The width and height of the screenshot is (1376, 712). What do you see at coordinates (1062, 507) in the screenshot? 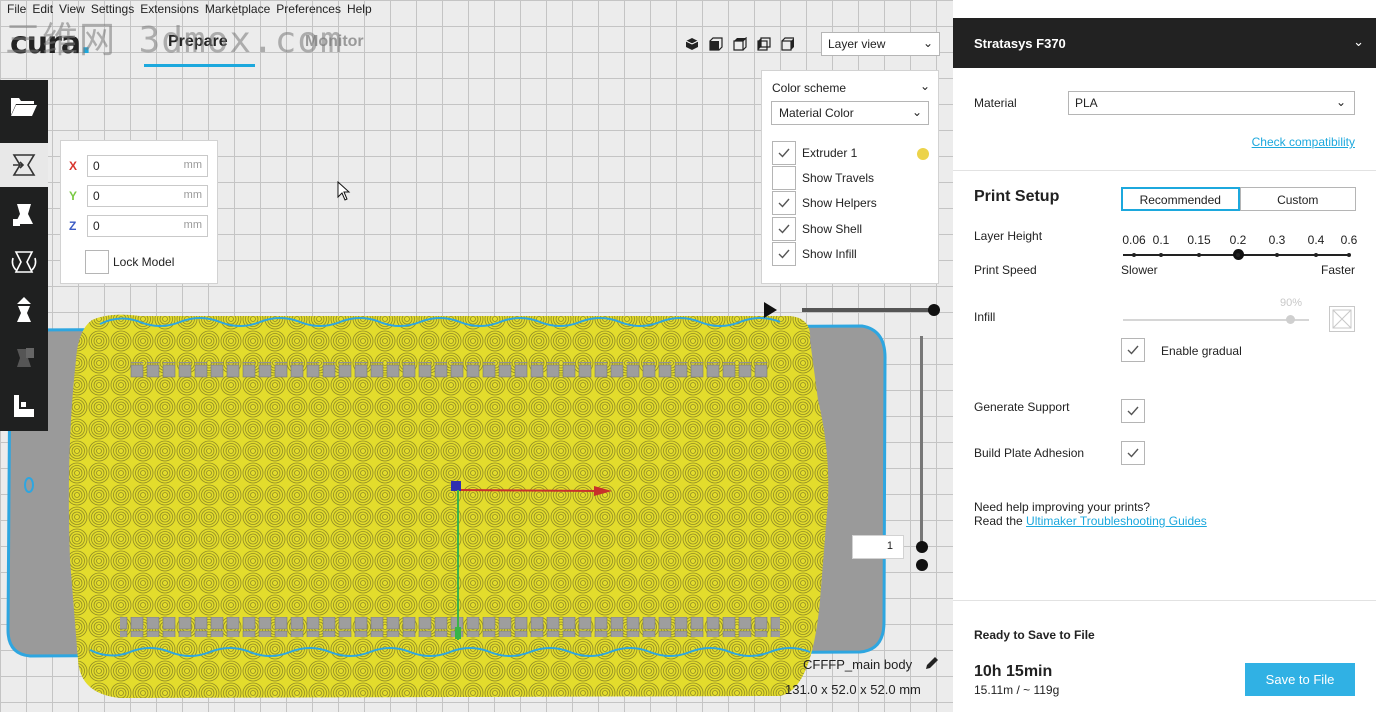
I see `help-question: Need help improving your prints?` at bounding box center [1062, 507].